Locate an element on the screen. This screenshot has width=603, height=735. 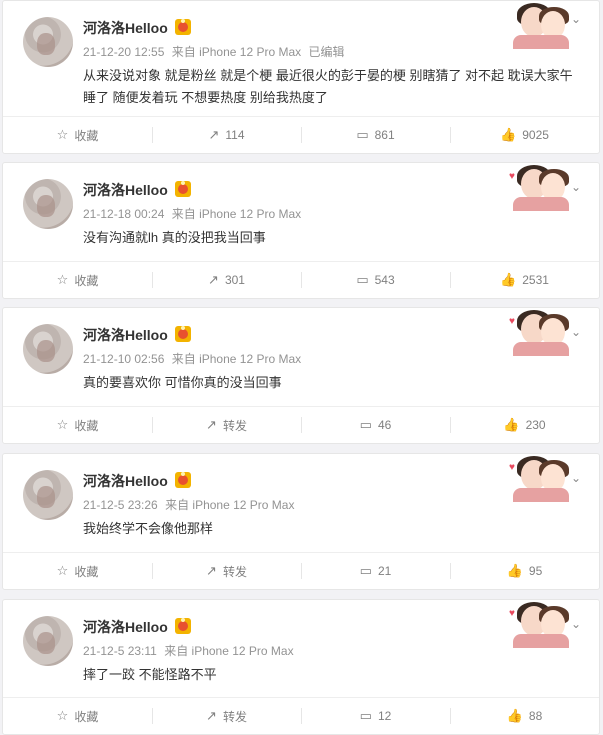
comment-count: 46 is located at coordinates (384, 425).